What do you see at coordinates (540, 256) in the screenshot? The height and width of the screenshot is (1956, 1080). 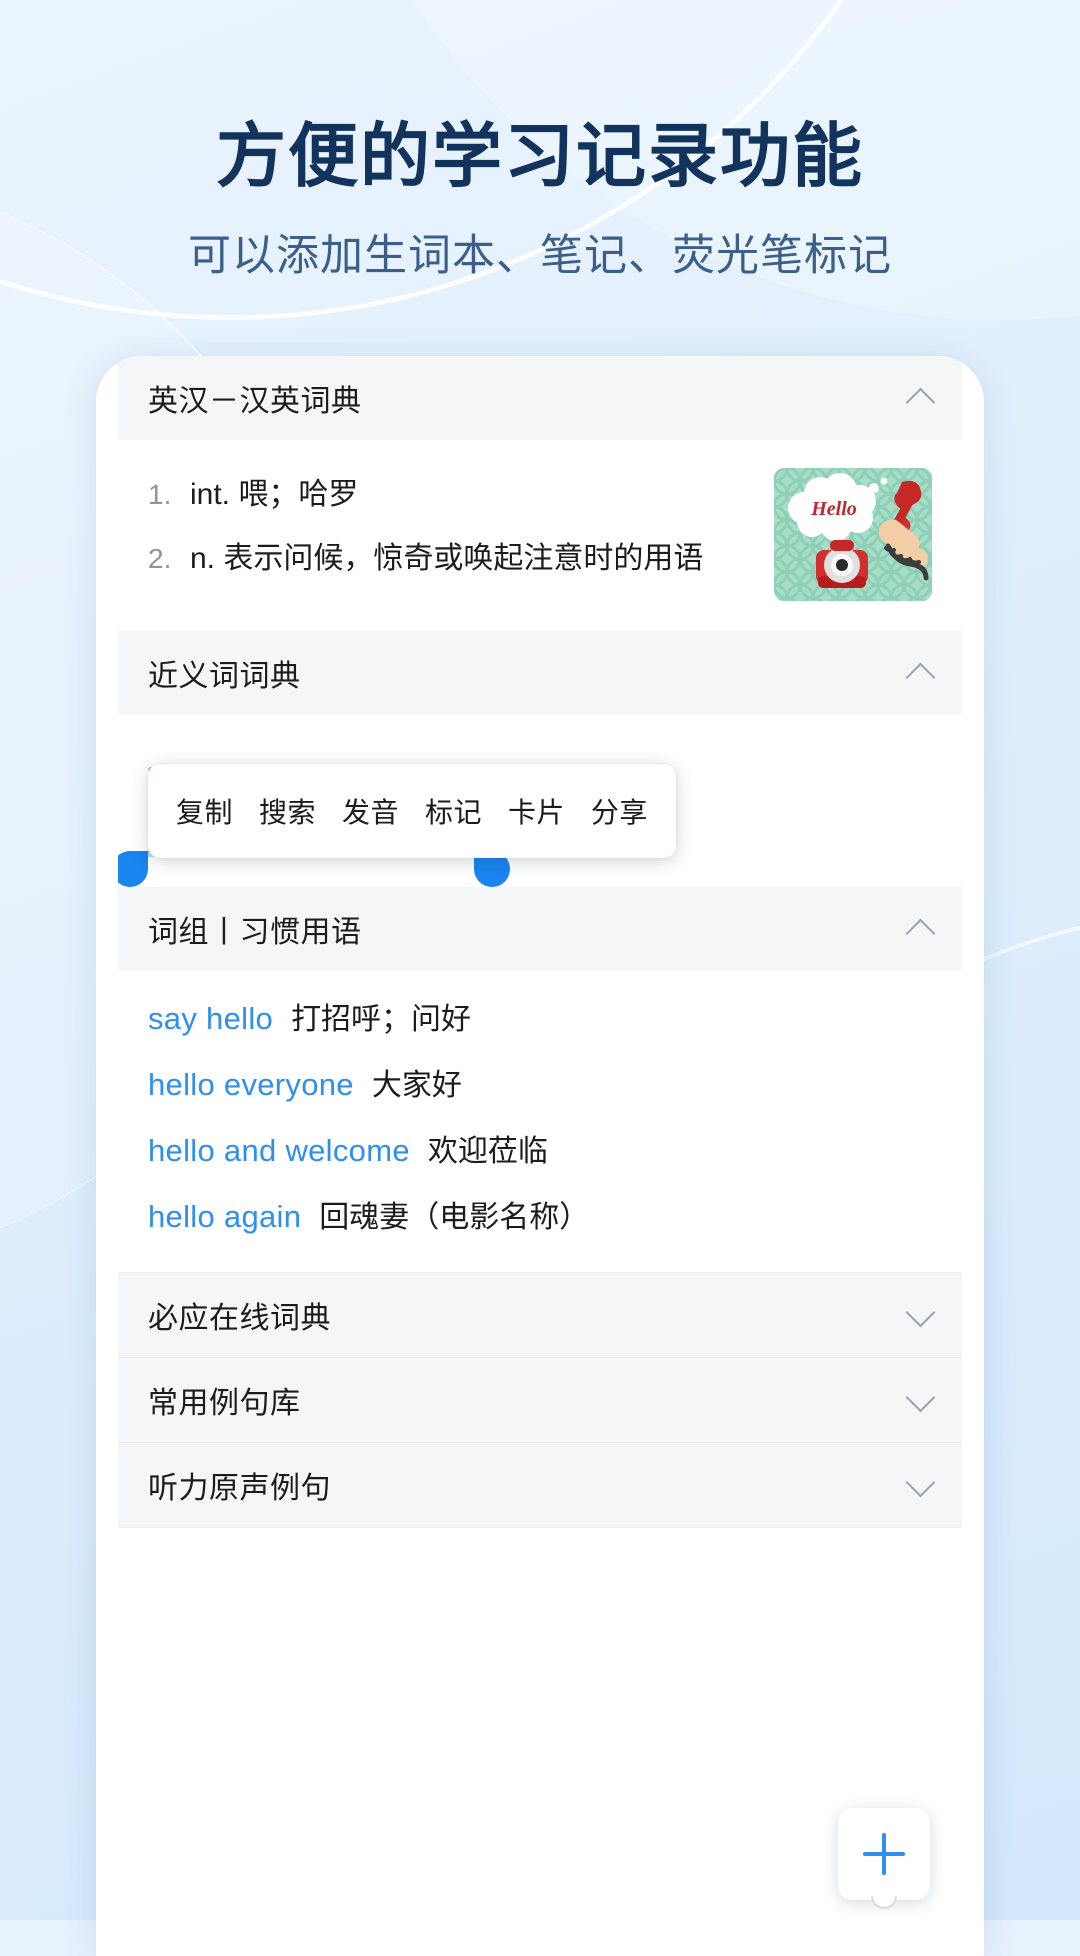 I see `page-subtitle: 可以添加生词本、笔记、荧光笔标记` at bounding box center [540, 256].